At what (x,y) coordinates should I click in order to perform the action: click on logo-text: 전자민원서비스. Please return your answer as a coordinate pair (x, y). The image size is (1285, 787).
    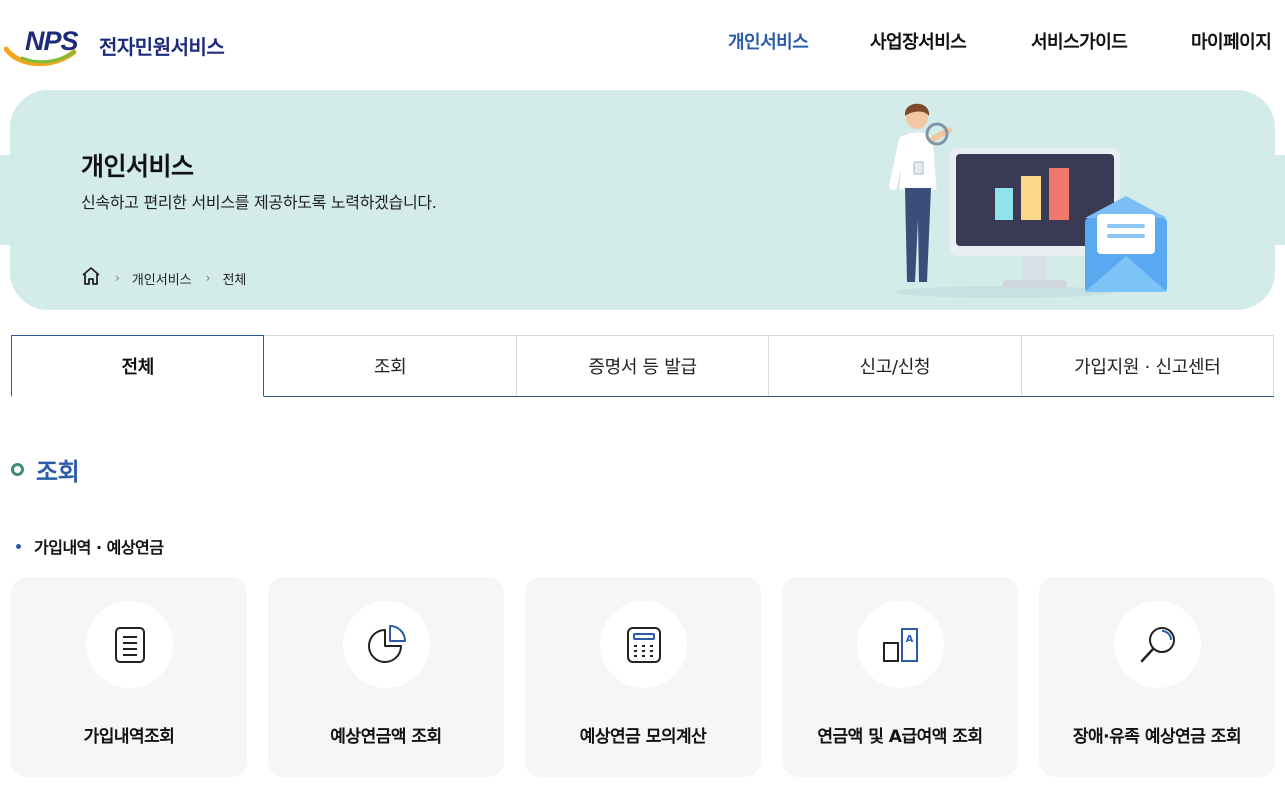
    Looking at the image, I should click on (162, 47).